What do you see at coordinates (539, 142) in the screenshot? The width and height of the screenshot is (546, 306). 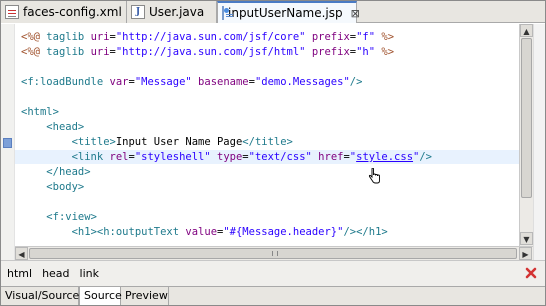 I see `overview-ruler` at bounding box center [539, 142].